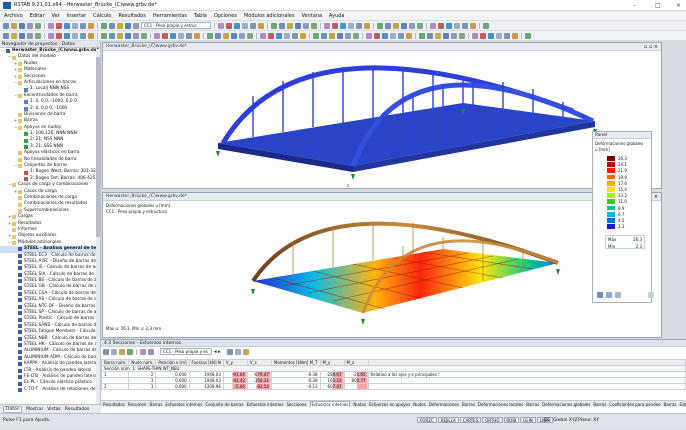 Image resolution: width=686 pixels, height=430 pixels. What do you see at coordinates (98, 226) in the screenshot?
I see `navigator-scrollbar` at bounding box center [98, 226].